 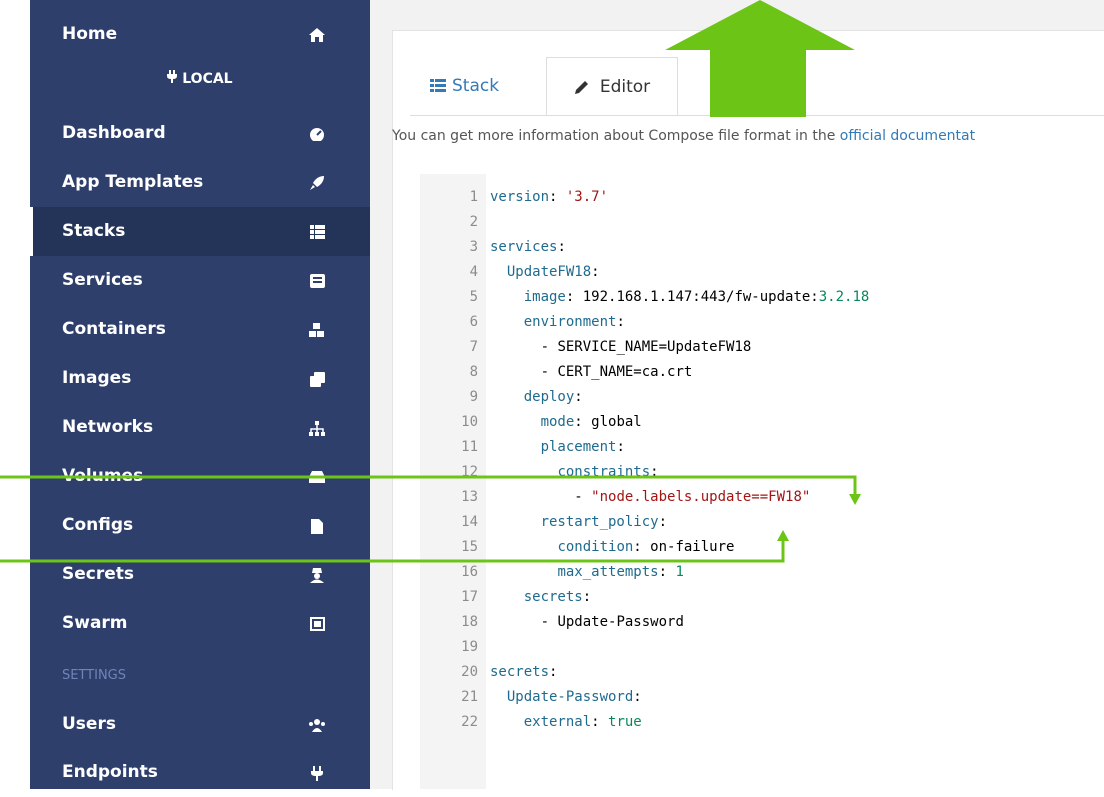 I want to click on arrow-to-constraints-annotation, so click(x=430, y=490).